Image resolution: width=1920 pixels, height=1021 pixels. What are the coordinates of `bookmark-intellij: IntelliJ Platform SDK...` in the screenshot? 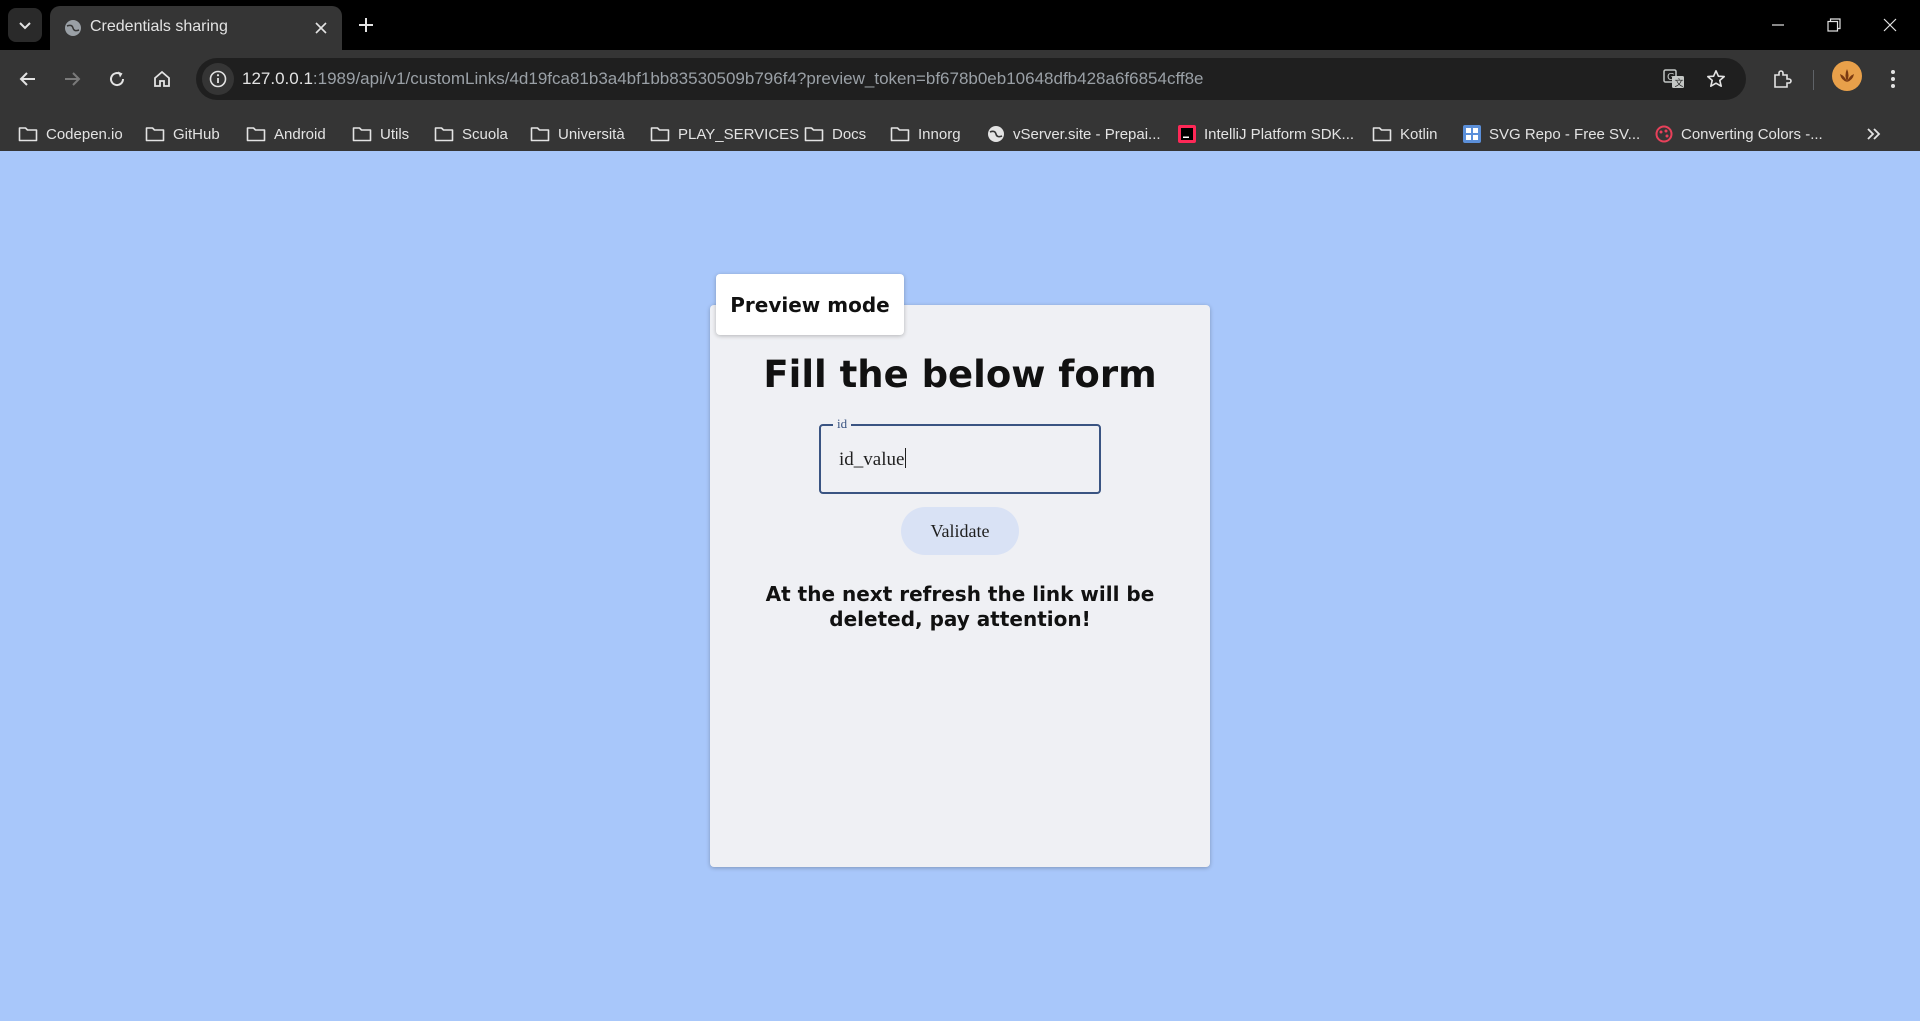 It's located at (1266, 134).